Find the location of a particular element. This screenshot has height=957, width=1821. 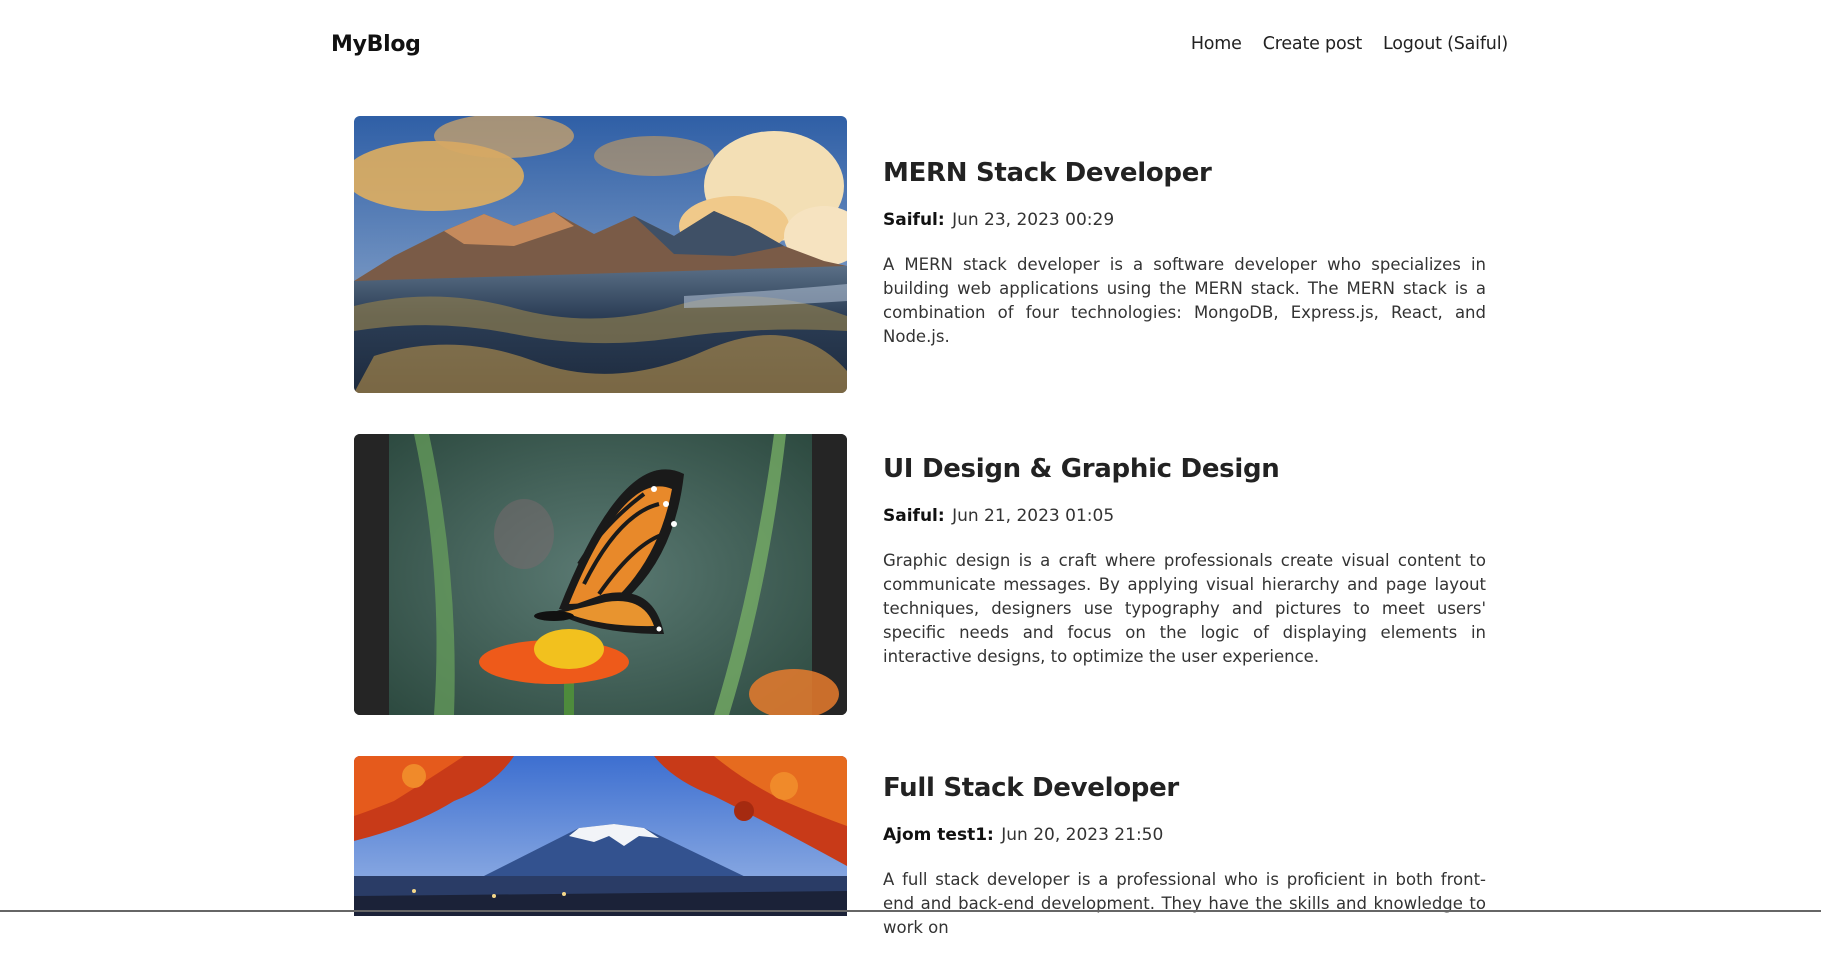

mountain-landscape-image is located at coordinates (600, 254).